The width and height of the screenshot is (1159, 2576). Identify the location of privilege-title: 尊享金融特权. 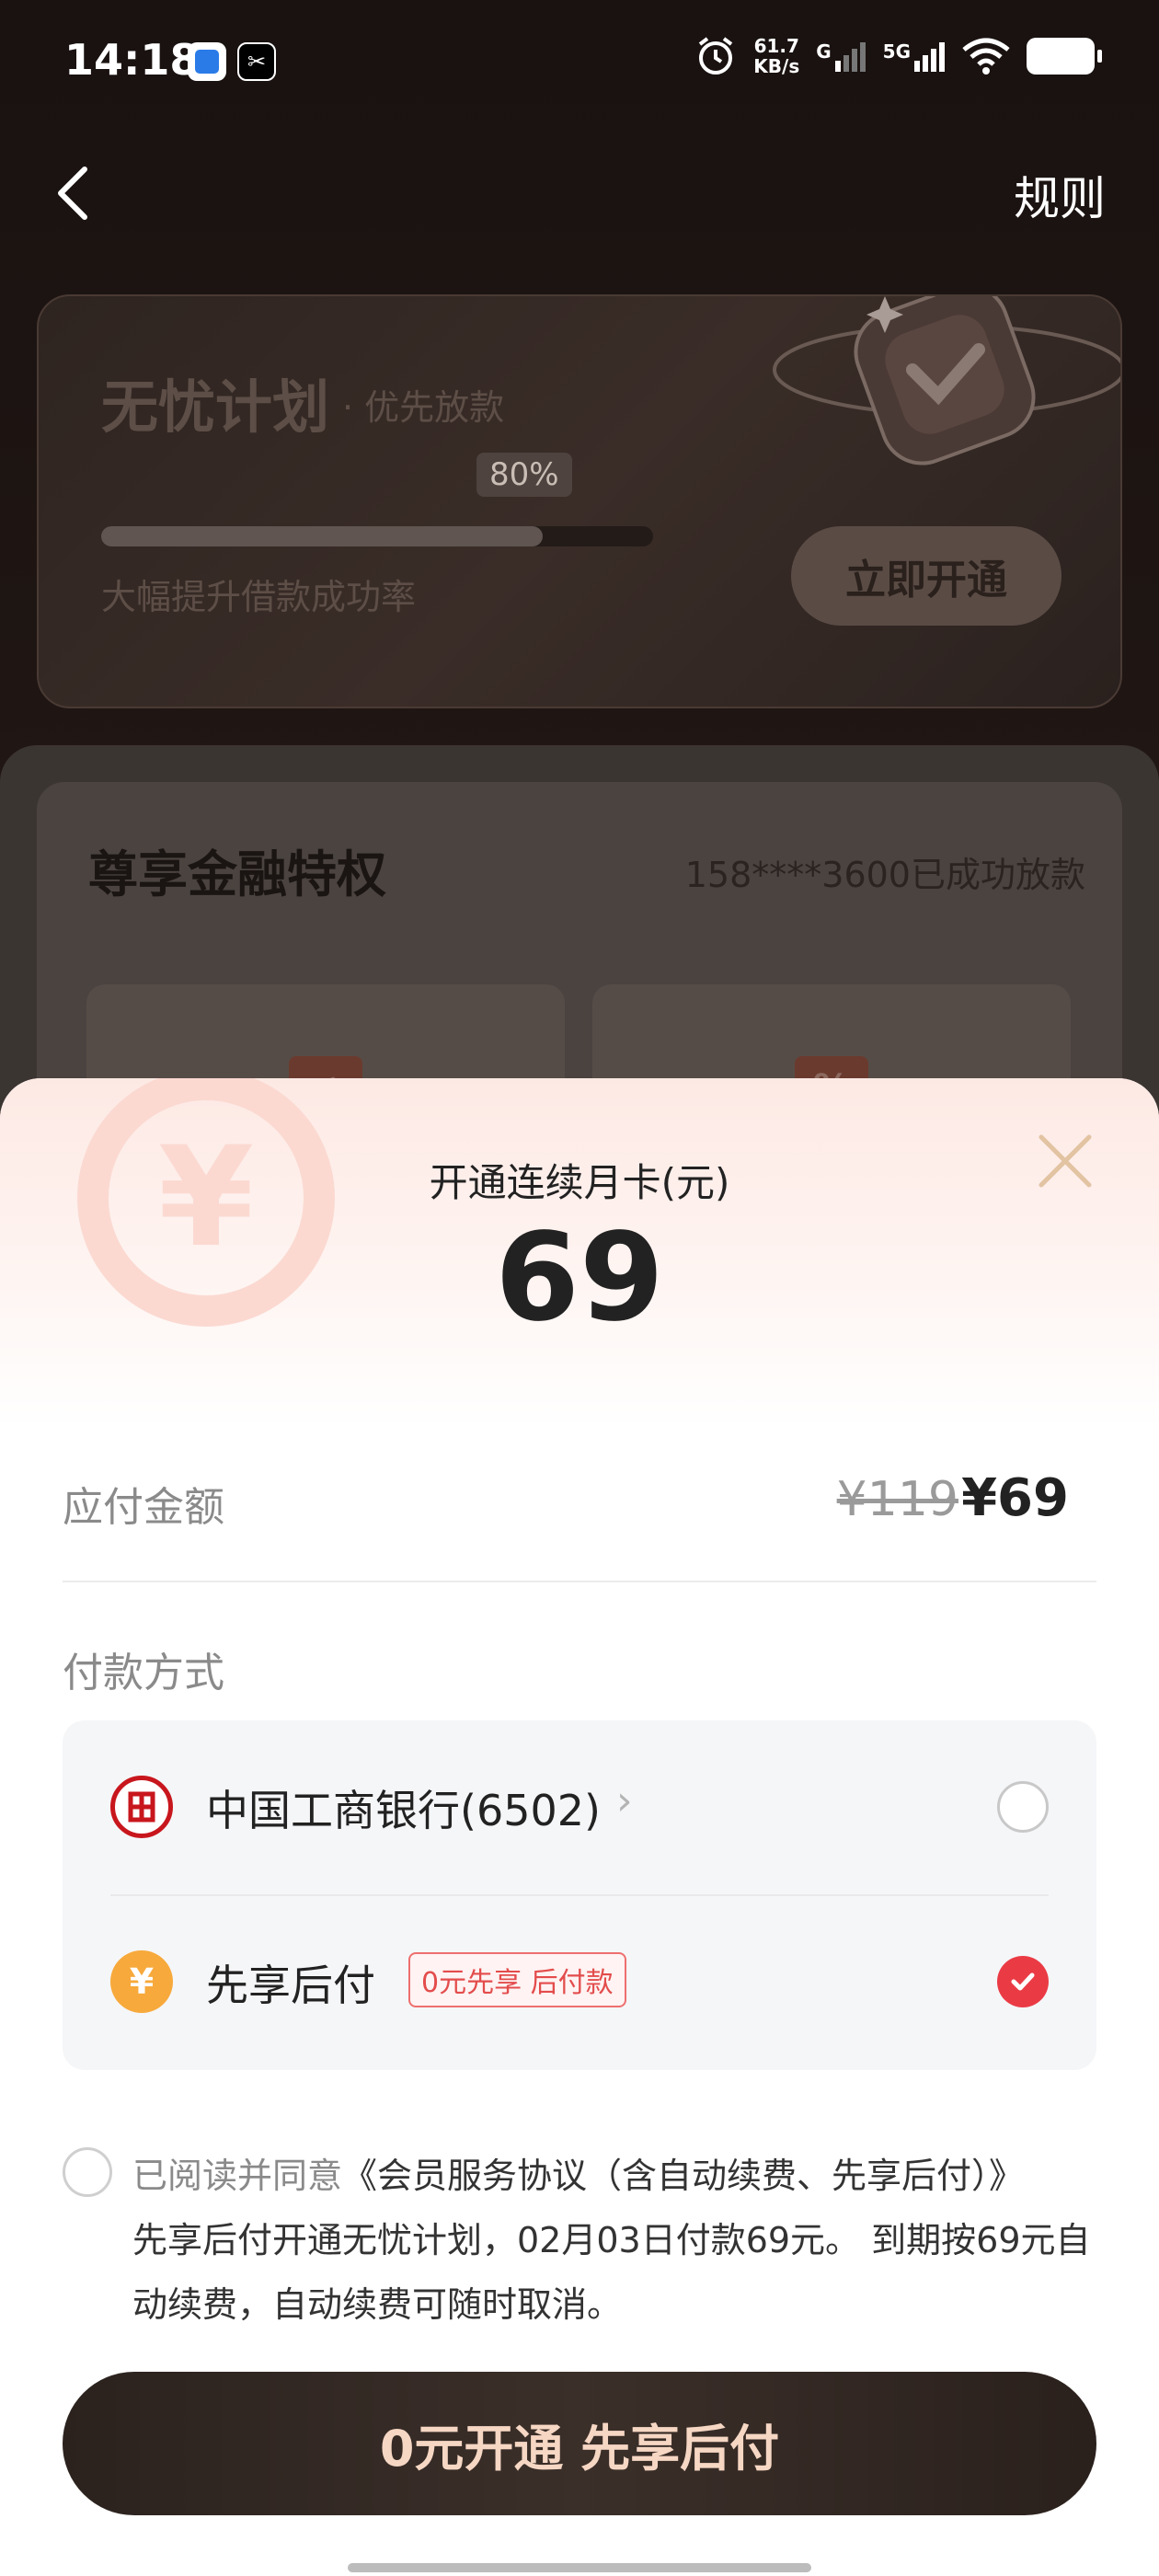
(237, 874).